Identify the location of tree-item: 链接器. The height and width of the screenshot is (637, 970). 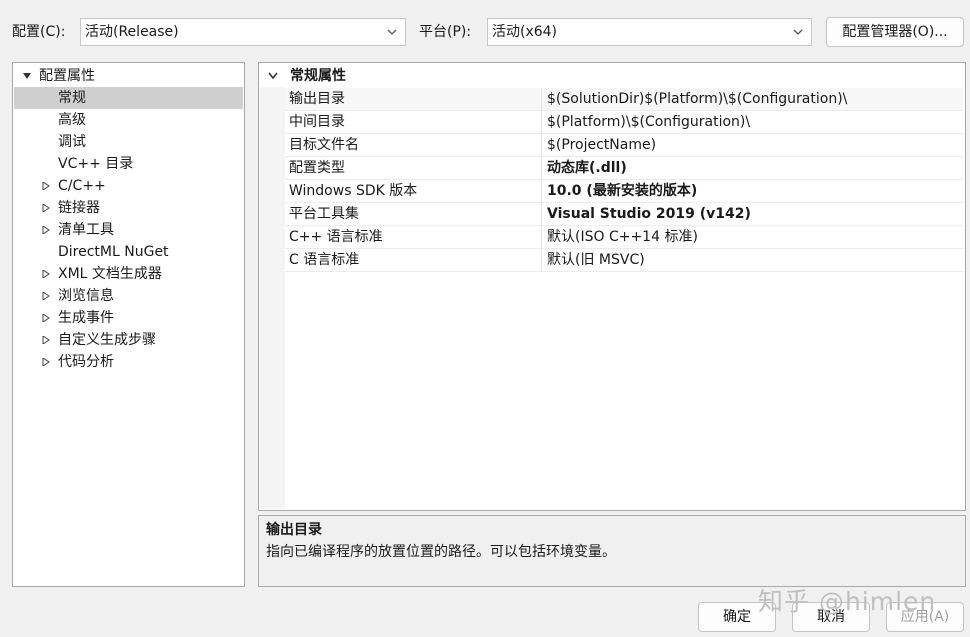
(128, 208).